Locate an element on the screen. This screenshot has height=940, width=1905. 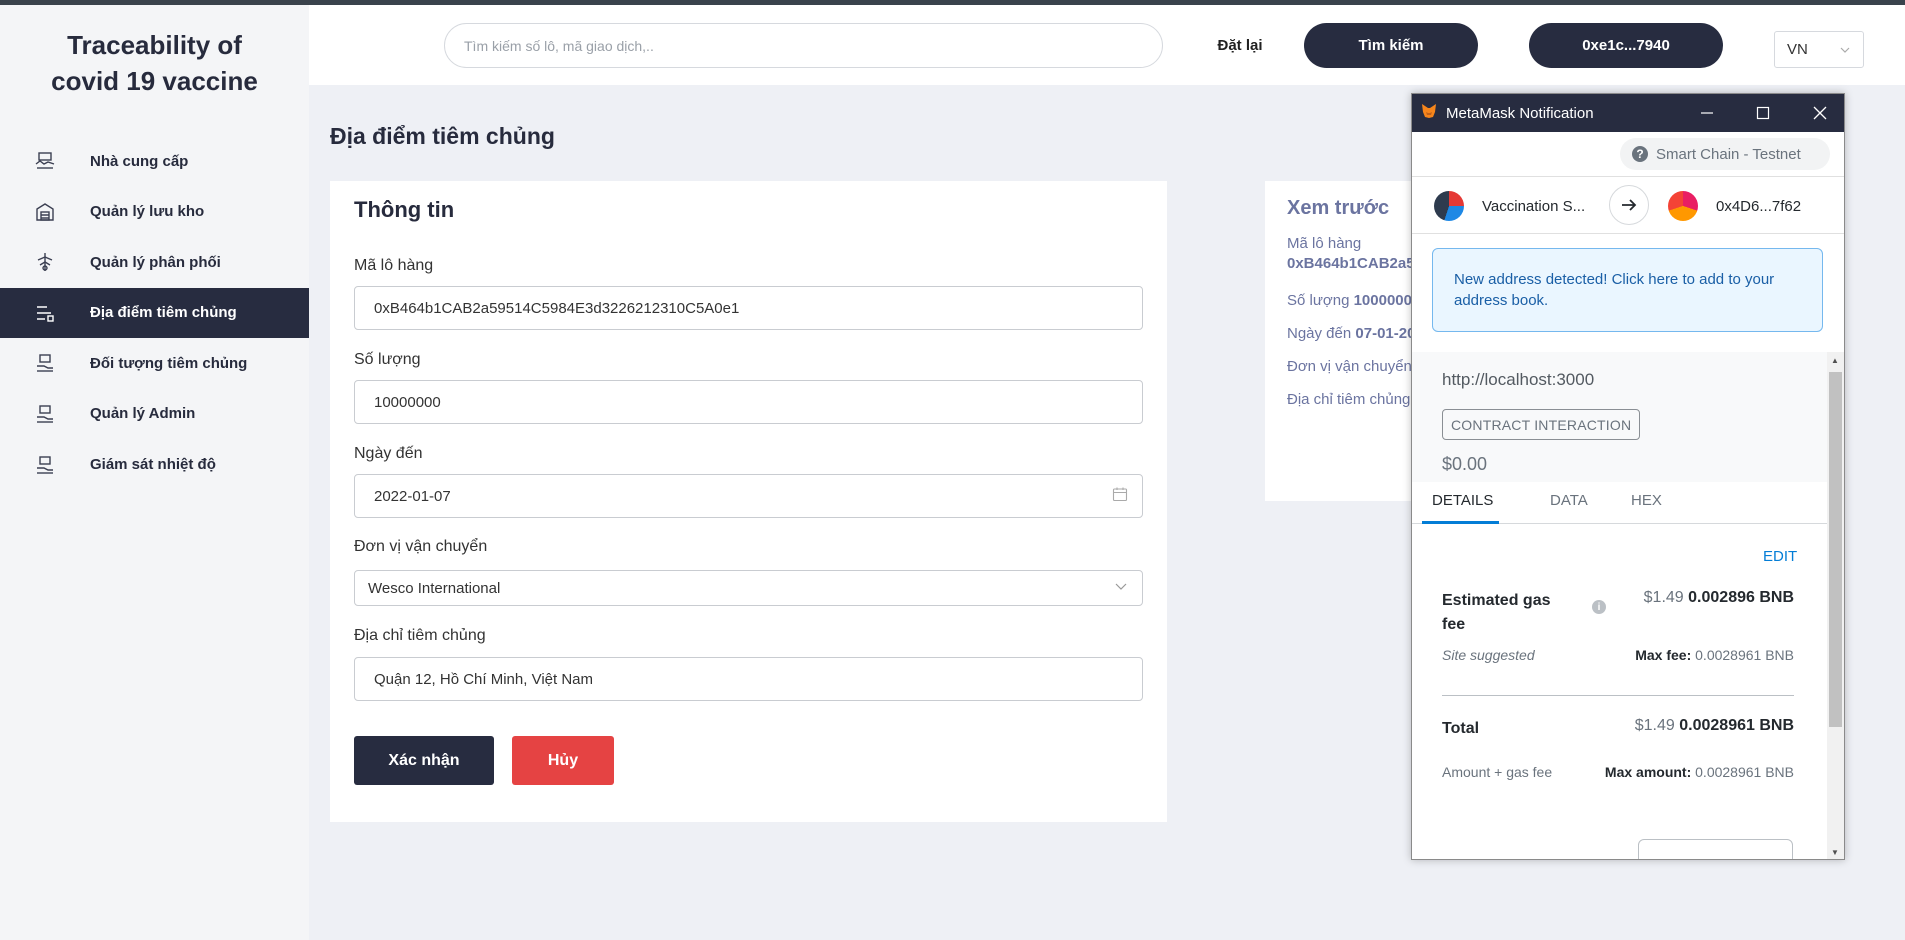
to-account: 0x4D6...7f62 is located at coordinates (1734, 206).